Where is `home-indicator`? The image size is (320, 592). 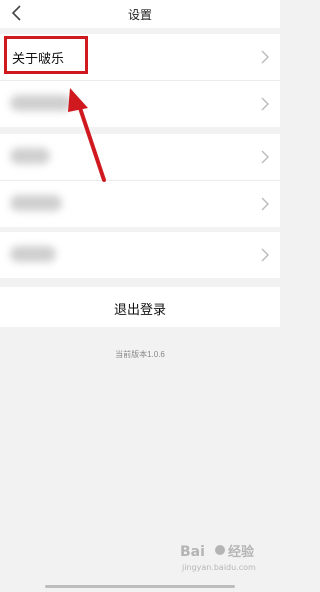
home-indicator is located at coordinates (140, 586).